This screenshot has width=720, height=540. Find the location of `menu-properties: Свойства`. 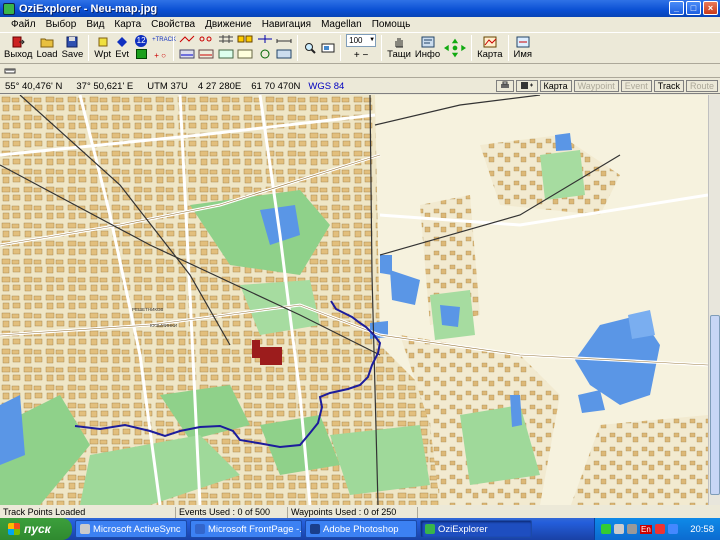

menu-properties: Свойства is located at coordinates (173, 24).